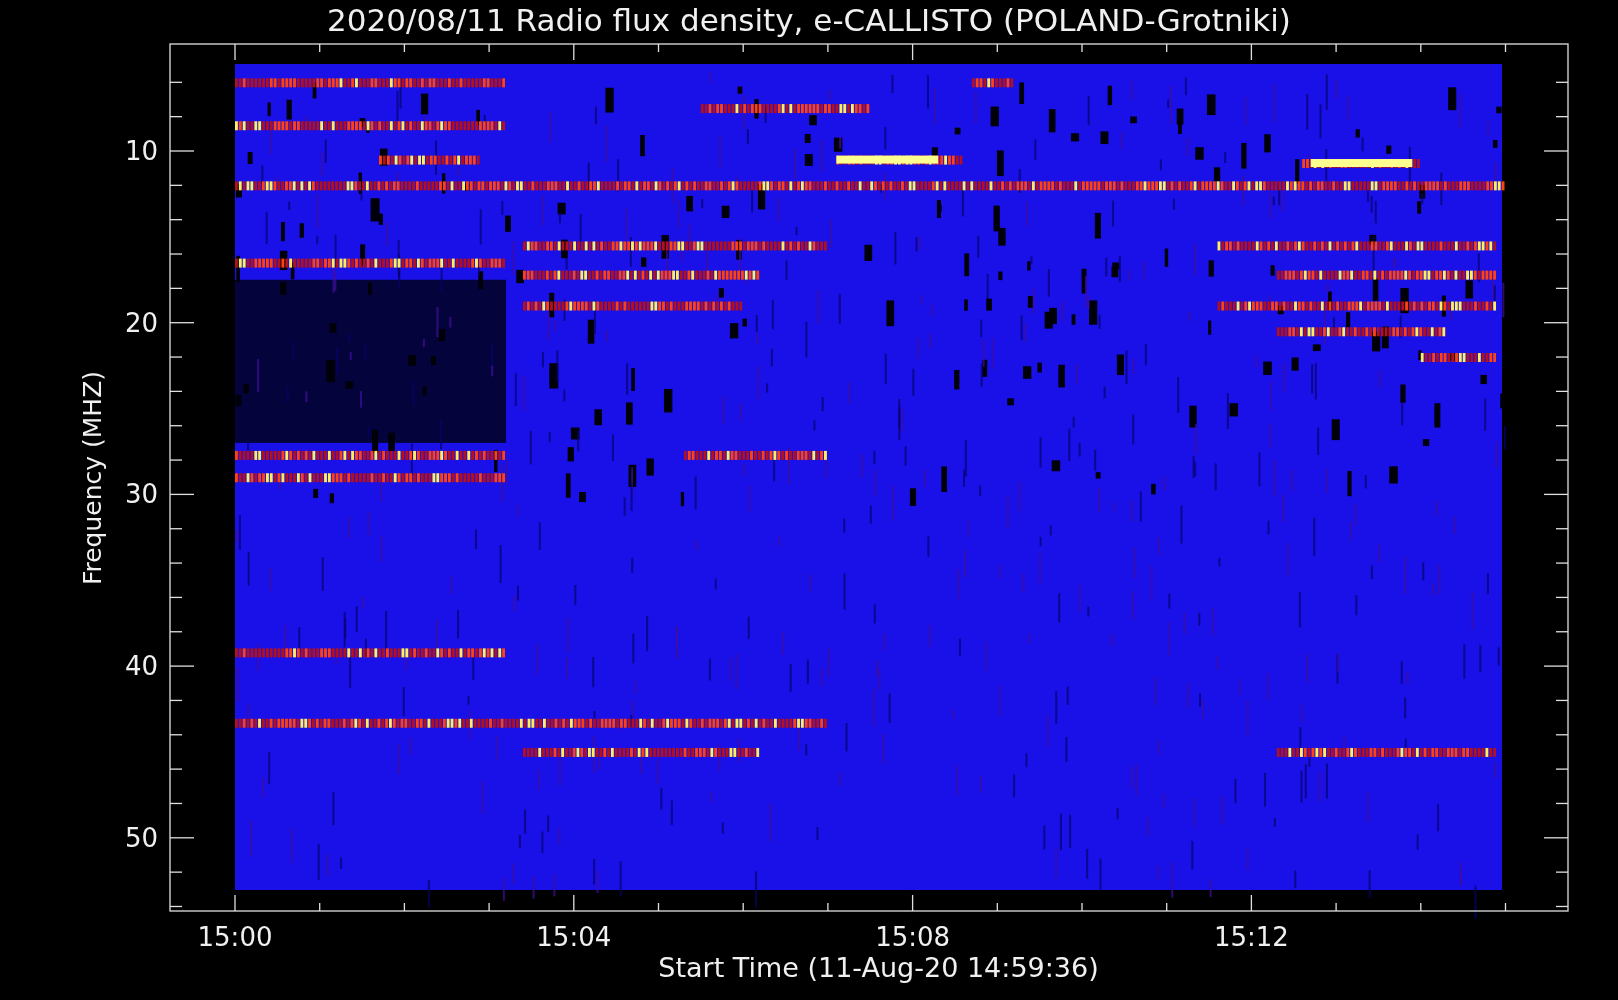 The image size is (1618, 1000). Describe the element at coordinates (141, 494) in the screenshot. I see `y-tick-label: 30` at that location.